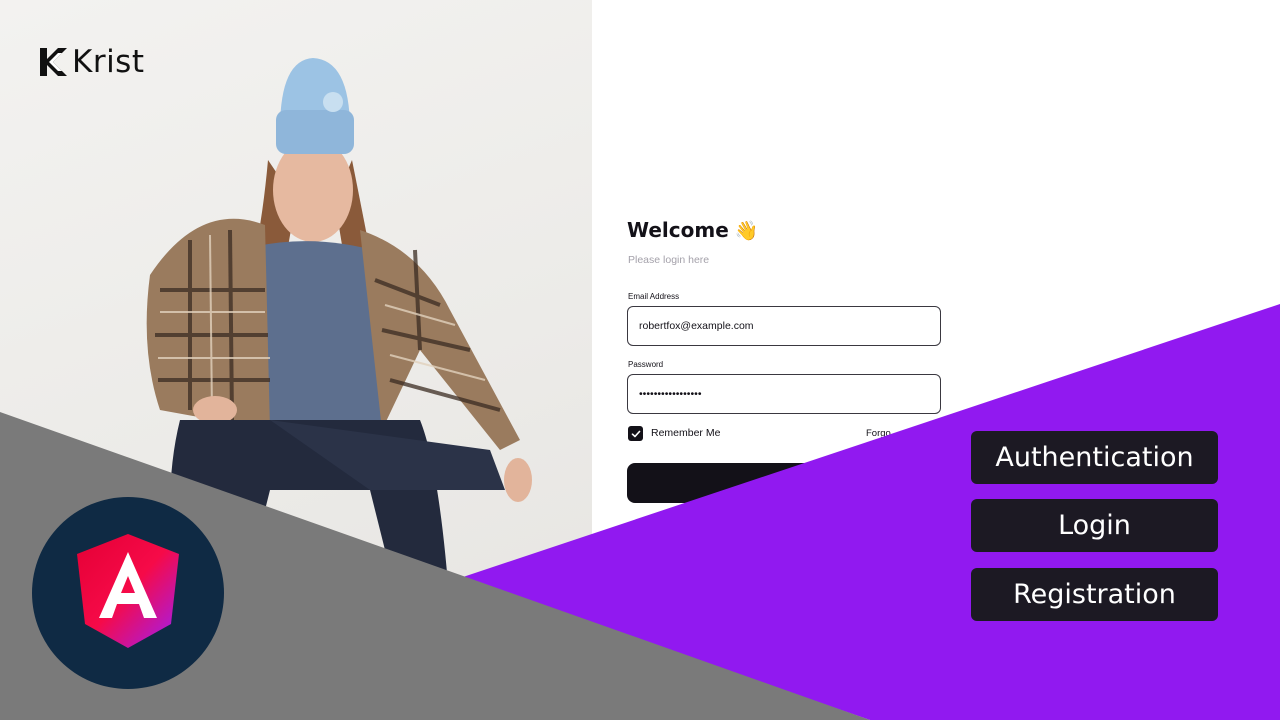 This screenshot has height=720, width=1280. Describe the element at coordinates (1094, 525) in the screenshot. I see `tag-login: Login` at that location.